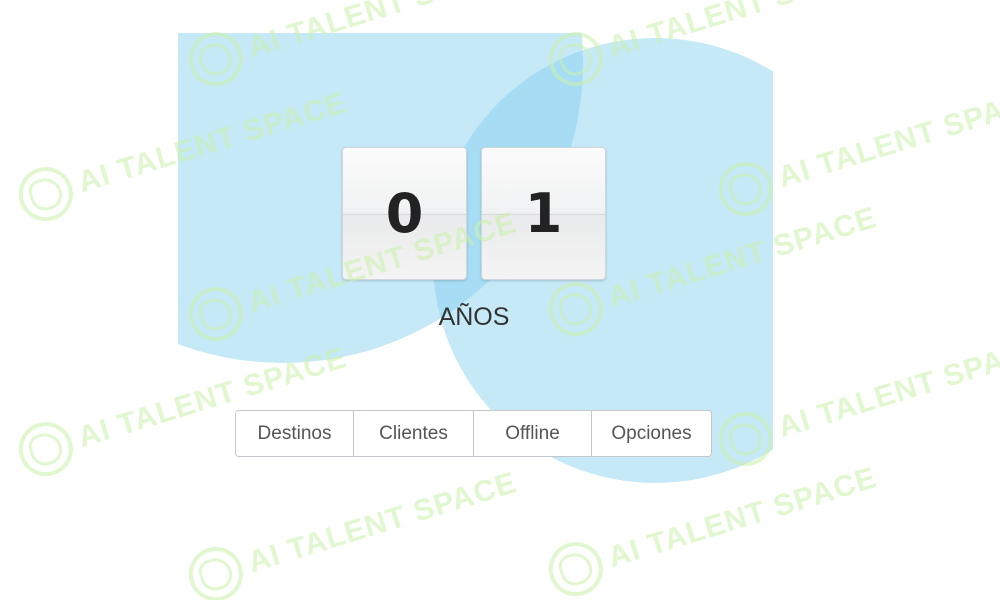 This screenshot has height=600, width=1000. Describe the element at coordinates (533, 433) in the screenshot. I see `offline-button: Offline` at that location.